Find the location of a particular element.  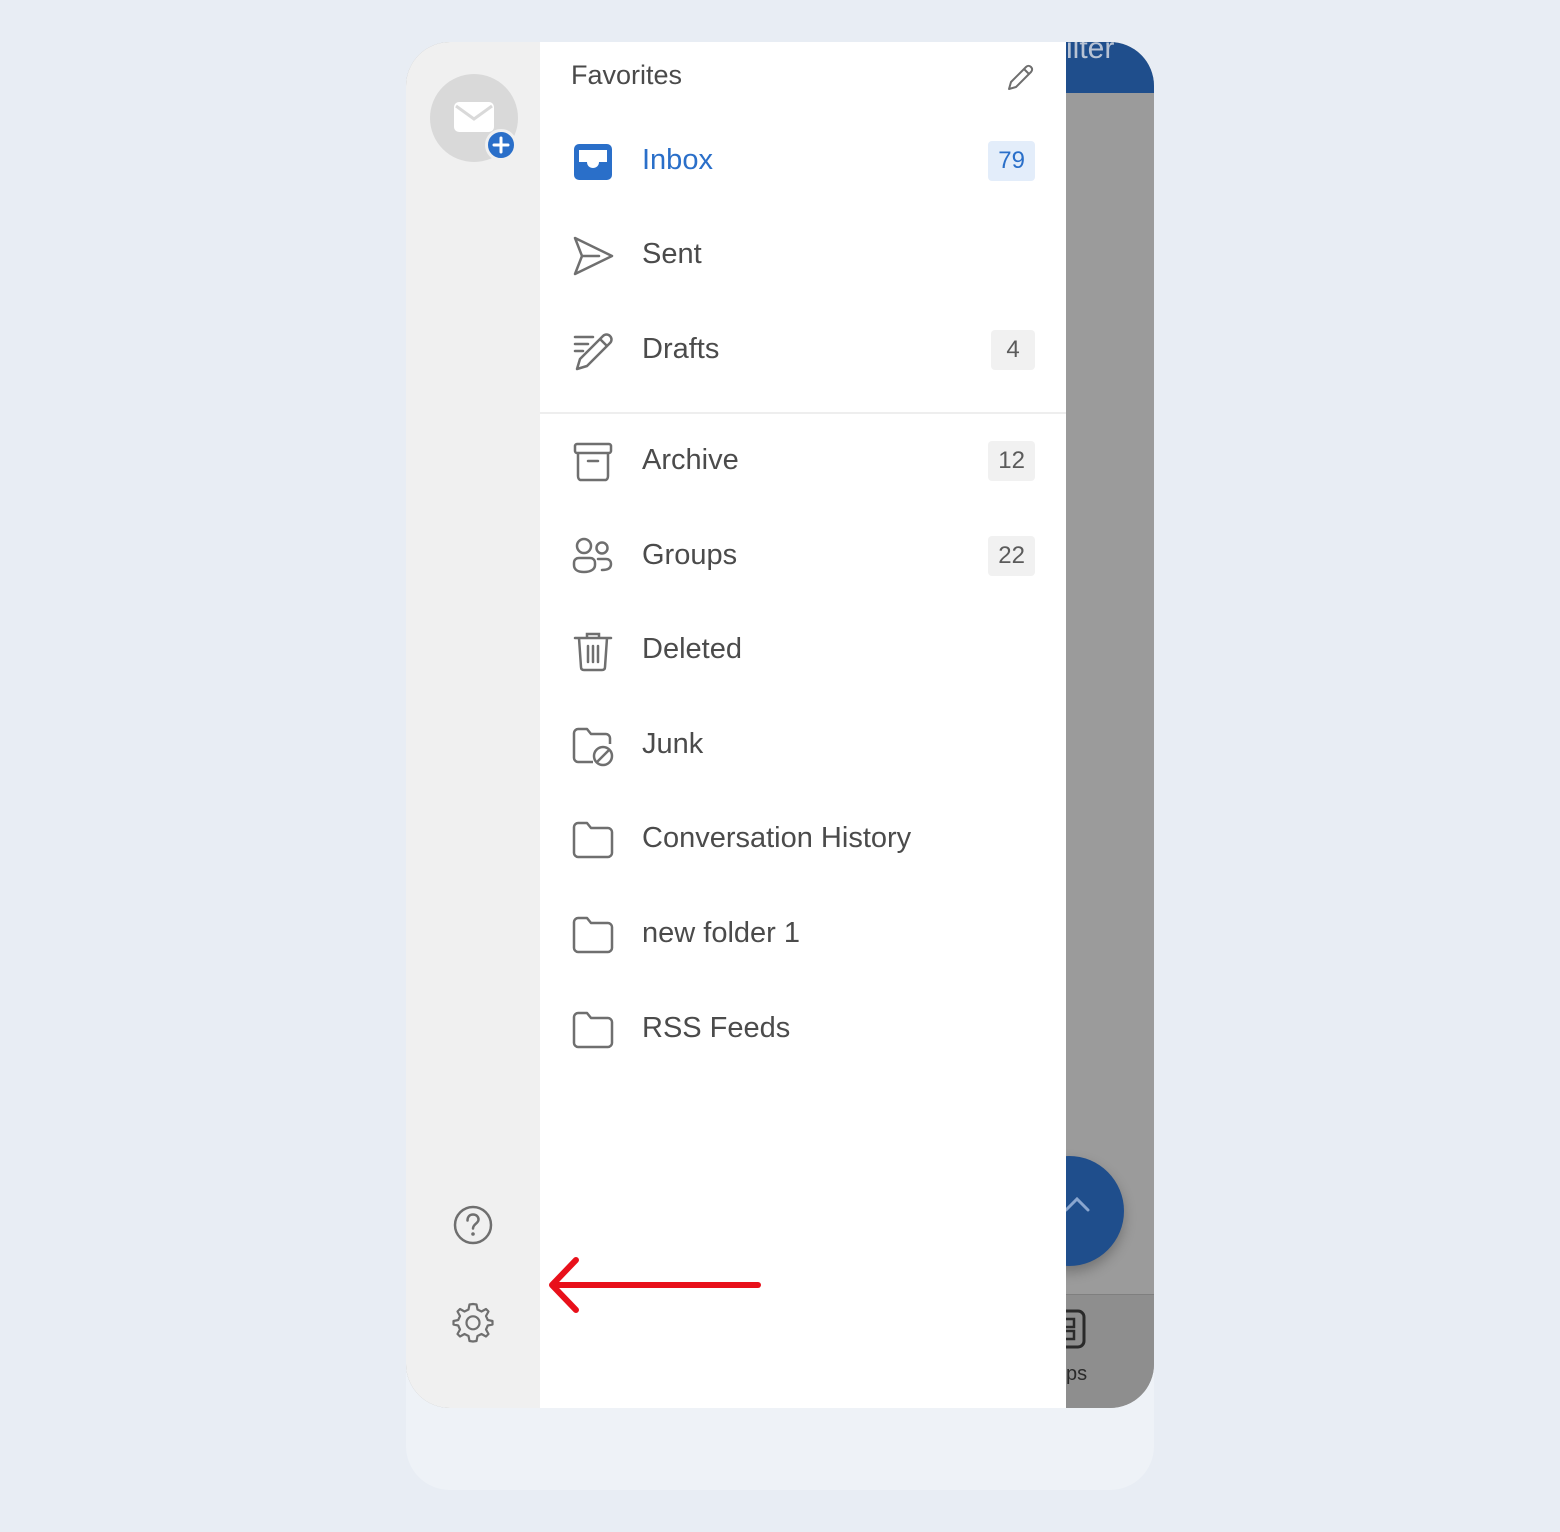

inbox-icon is located at coordinates (593, 162).